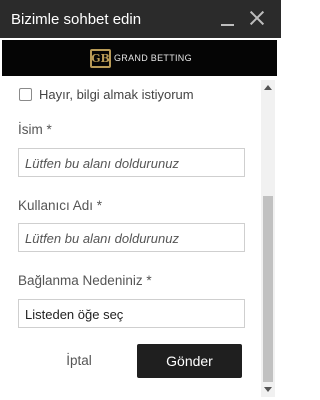 The height and width of the screenshot is (400, 320). Describe the element at coordinates (79, 360) in the screenshot. I see `cancel-button: İptal` at that location.